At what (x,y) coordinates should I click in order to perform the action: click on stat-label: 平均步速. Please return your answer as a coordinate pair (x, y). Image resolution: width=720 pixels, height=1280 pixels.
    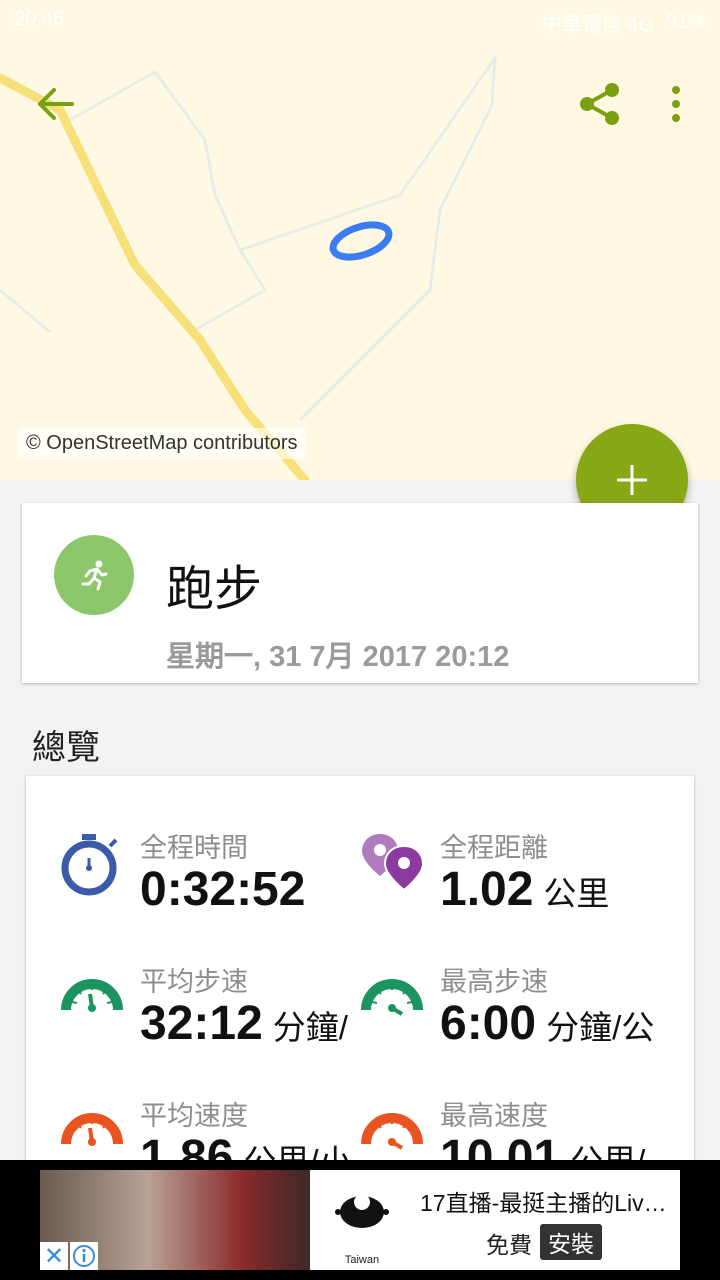
    Looking at the image, I should click on (194, 982).